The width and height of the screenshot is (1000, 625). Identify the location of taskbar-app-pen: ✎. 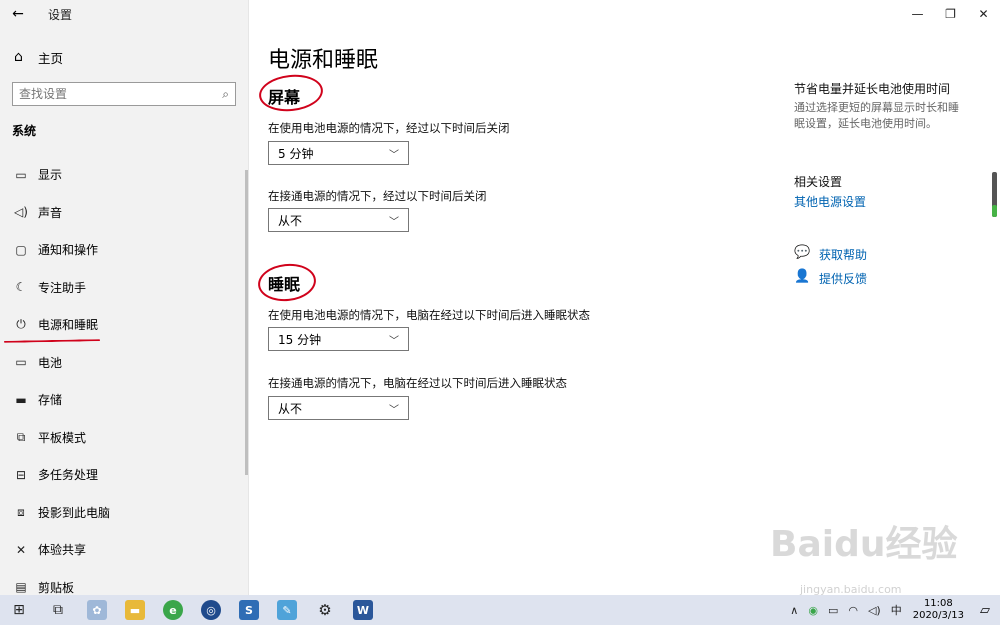
(287, 610).